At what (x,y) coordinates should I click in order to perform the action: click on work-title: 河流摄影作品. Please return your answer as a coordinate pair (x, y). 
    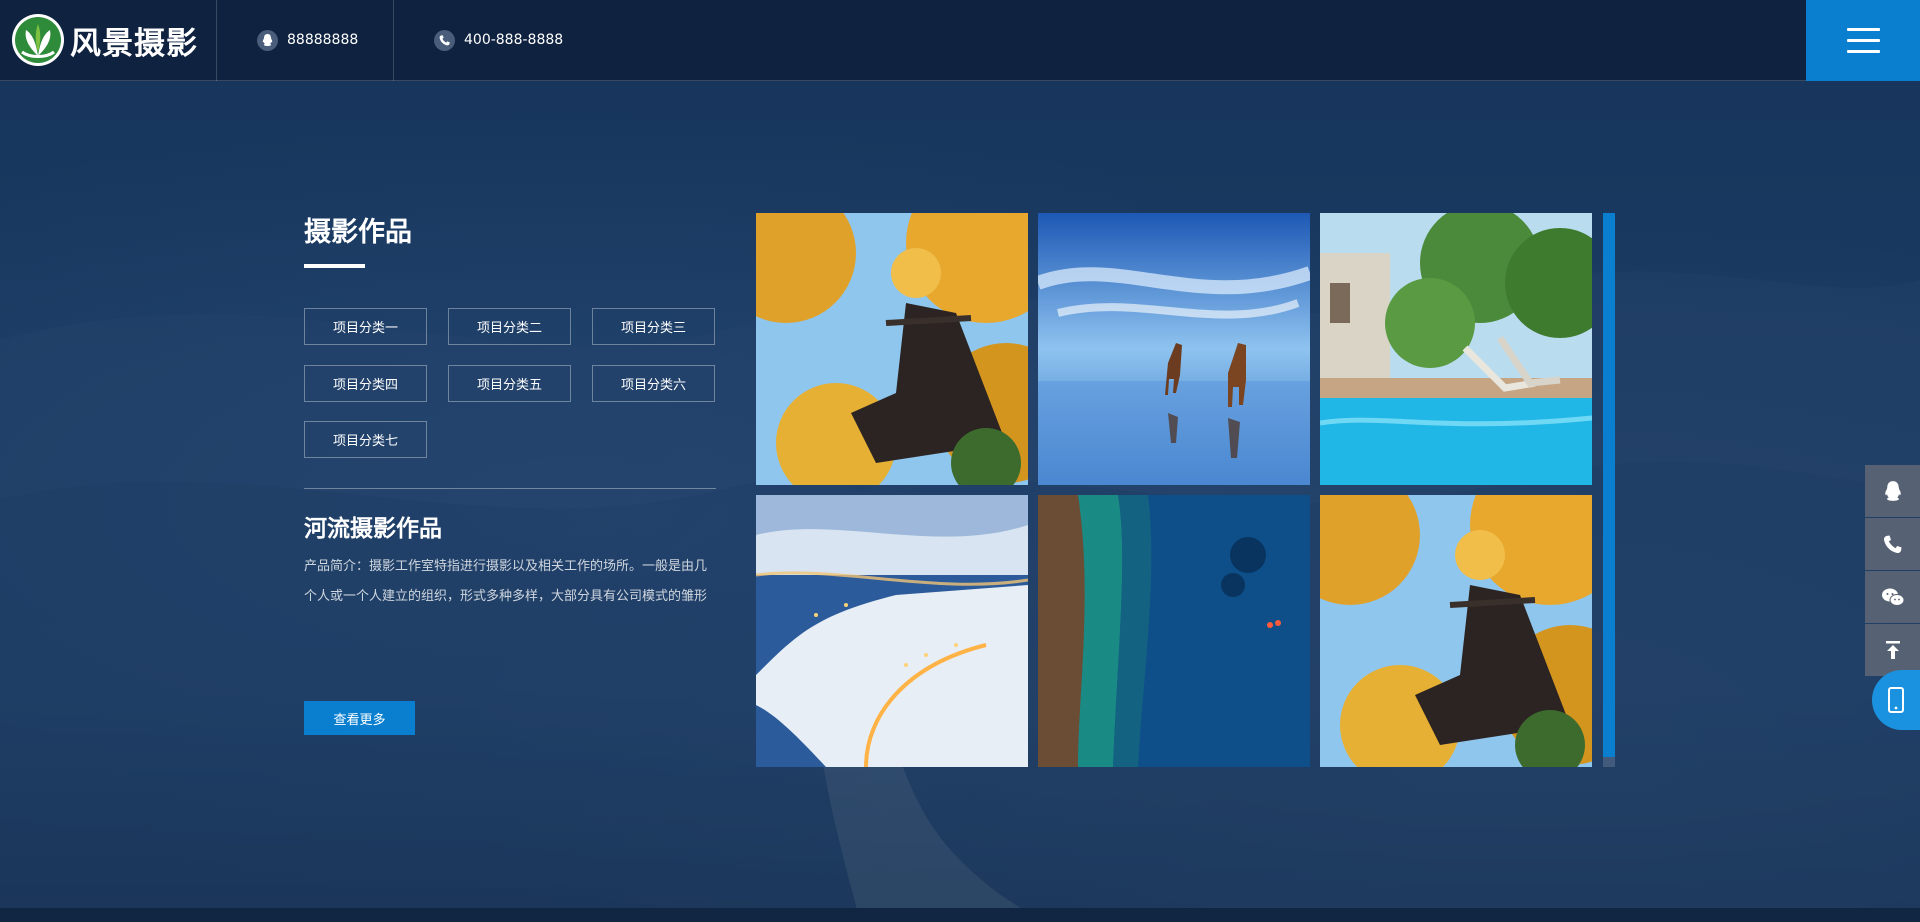
    Looking at the image, I should click on (373, 529).